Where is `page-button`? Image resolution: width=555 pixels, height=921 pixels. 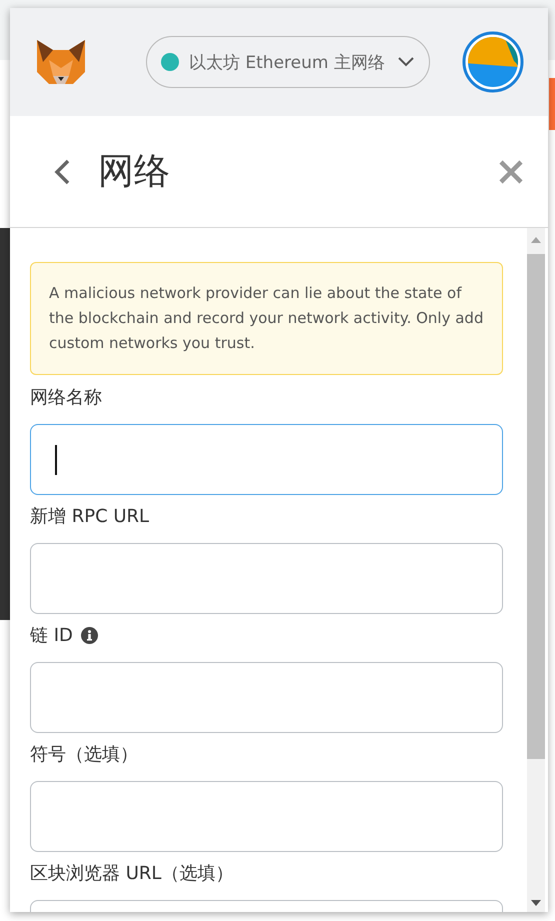
page-button is located at coordinates (552, 104).